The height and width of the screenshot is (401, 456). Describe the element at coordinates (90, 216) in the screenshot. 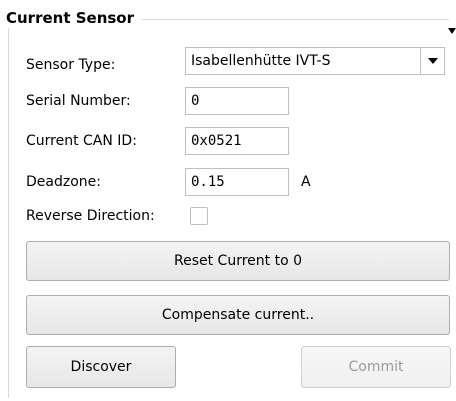

I see `reverse-direction-label: Reverse Direction:` at that location.